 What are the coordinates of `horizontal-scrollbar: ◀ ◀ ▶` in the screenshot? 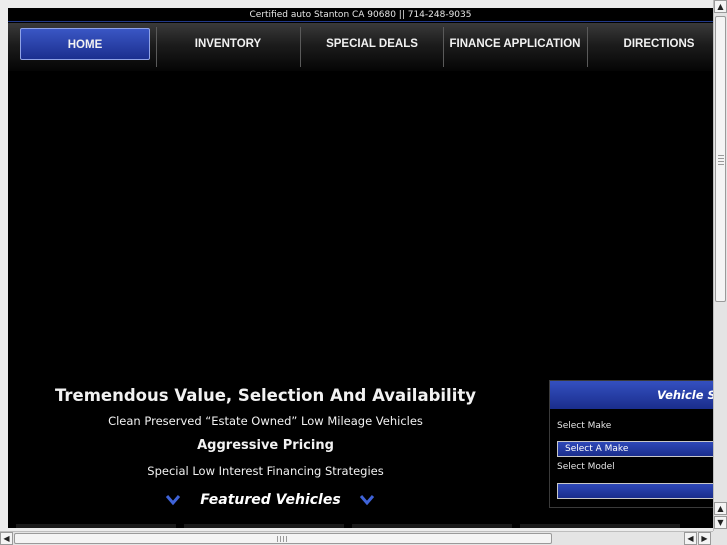 It's located at (356, 538).